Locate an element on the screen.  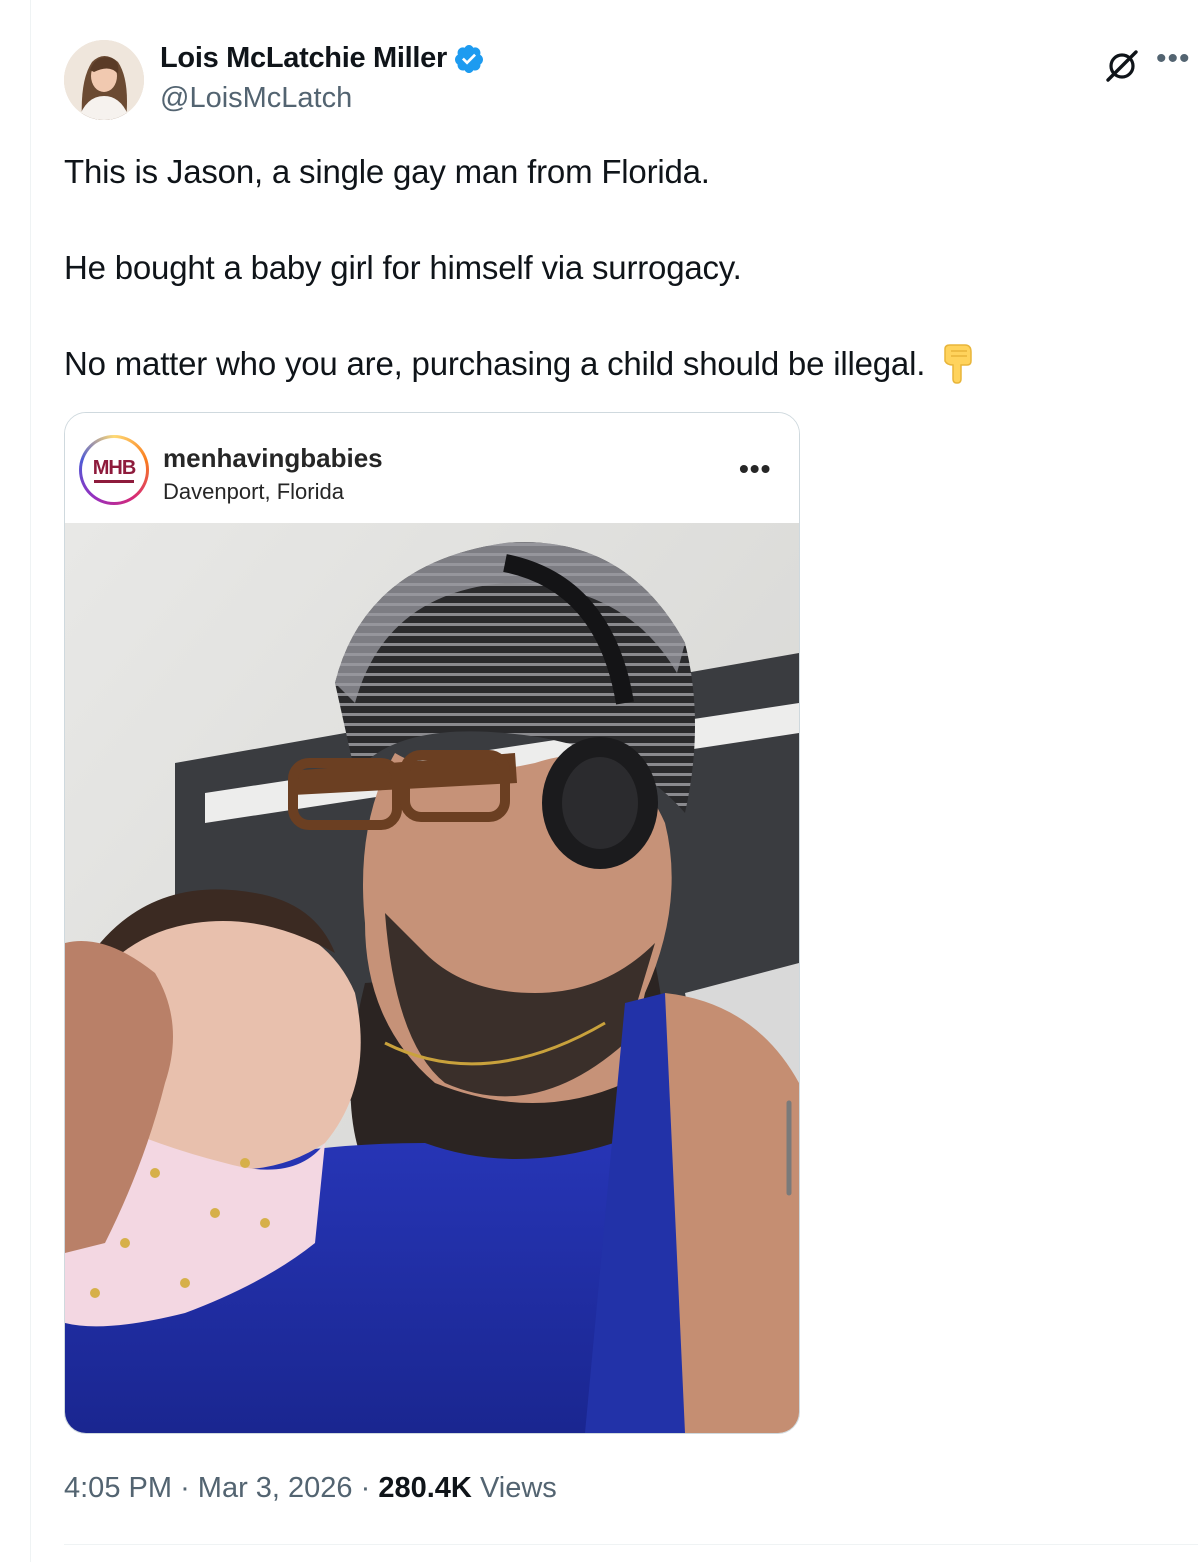
tweet-time: 4:05 PM is located at coordinates (118, 1488).